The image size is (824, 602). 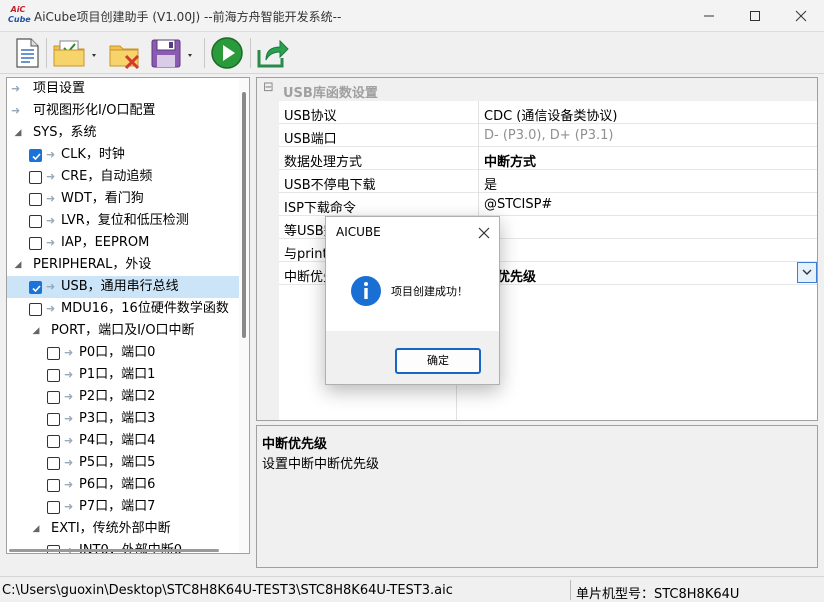 I want to click on tree-item: ➜ CLK，时钟, so click(x=125, y=155).